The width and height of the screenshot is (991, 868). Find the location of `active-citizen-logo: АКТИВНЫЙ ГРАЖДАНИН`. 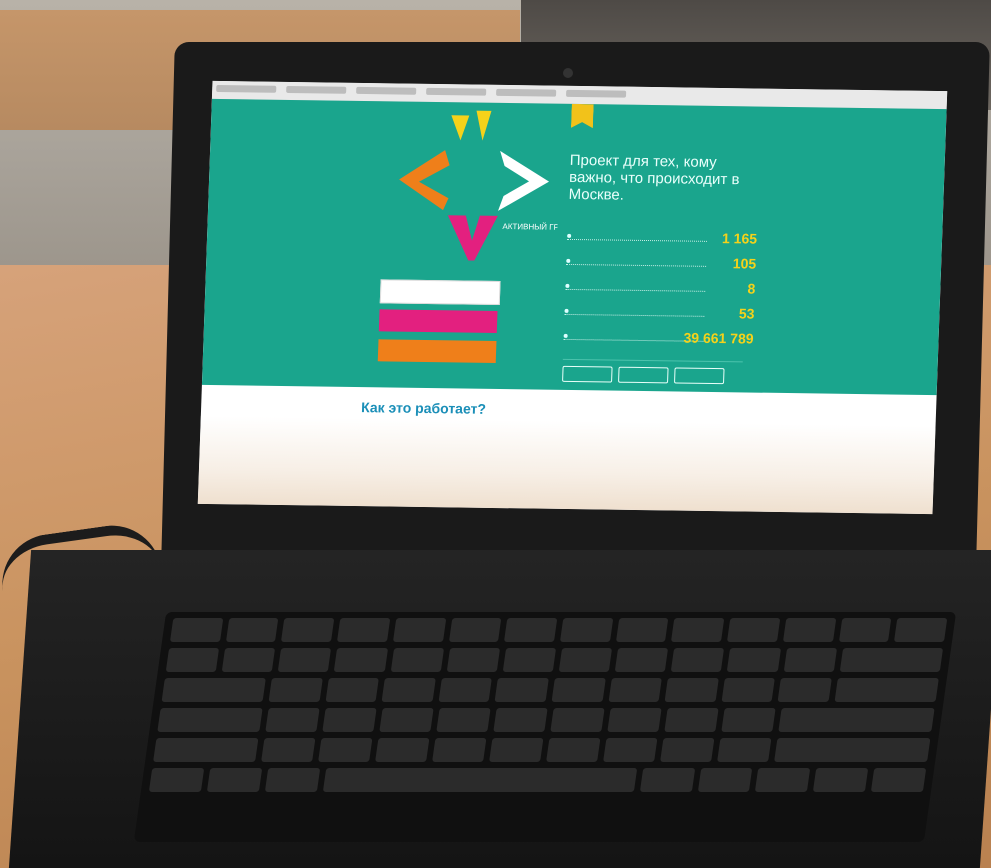

active-citizen-logo: АКТИВНЫЙ ГРАЖДАНИН is located at coordinates (480, 185).